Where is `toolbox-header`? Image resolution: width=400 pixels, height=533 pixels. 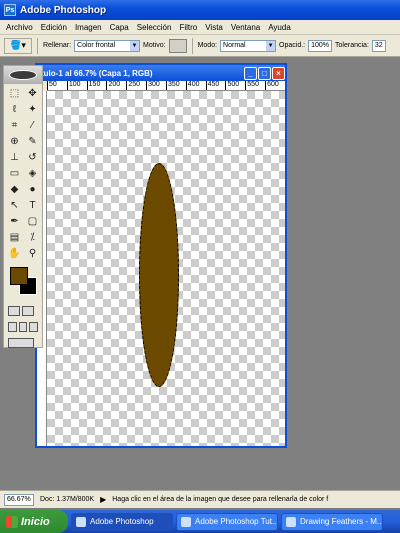
toolbox-header is located at coordinates (23, 75).